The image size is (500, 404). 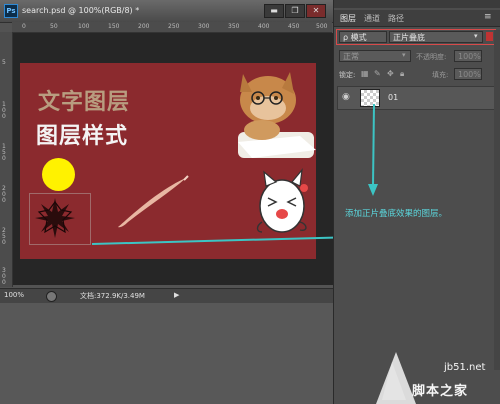 What do you see at coordinates (417, 4) in the screenshot?
I see `panel-header-strip` at bounding box center [417, 4].